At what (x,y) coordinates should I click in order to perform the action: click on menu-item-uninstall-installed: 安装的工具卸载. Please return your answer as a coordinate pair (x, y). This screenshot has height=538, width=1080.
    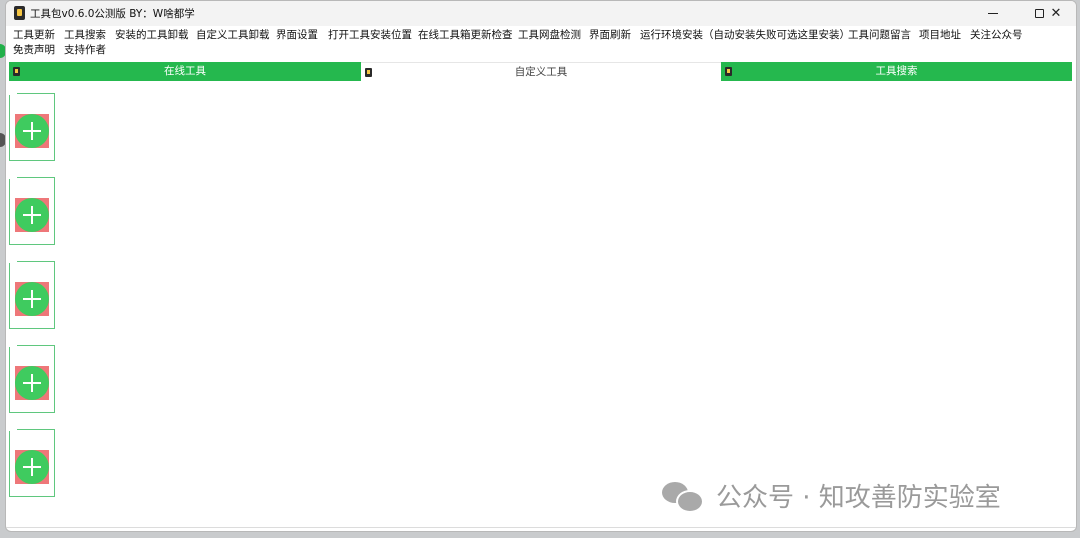
    Looking at the image, I should click on (152, 35).